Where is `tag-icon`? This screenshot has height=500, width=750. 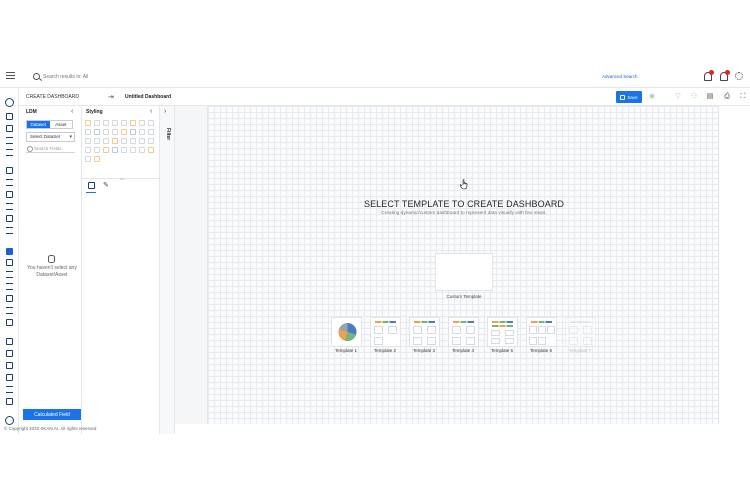 tag-icon is located at coordinates (9, 128).